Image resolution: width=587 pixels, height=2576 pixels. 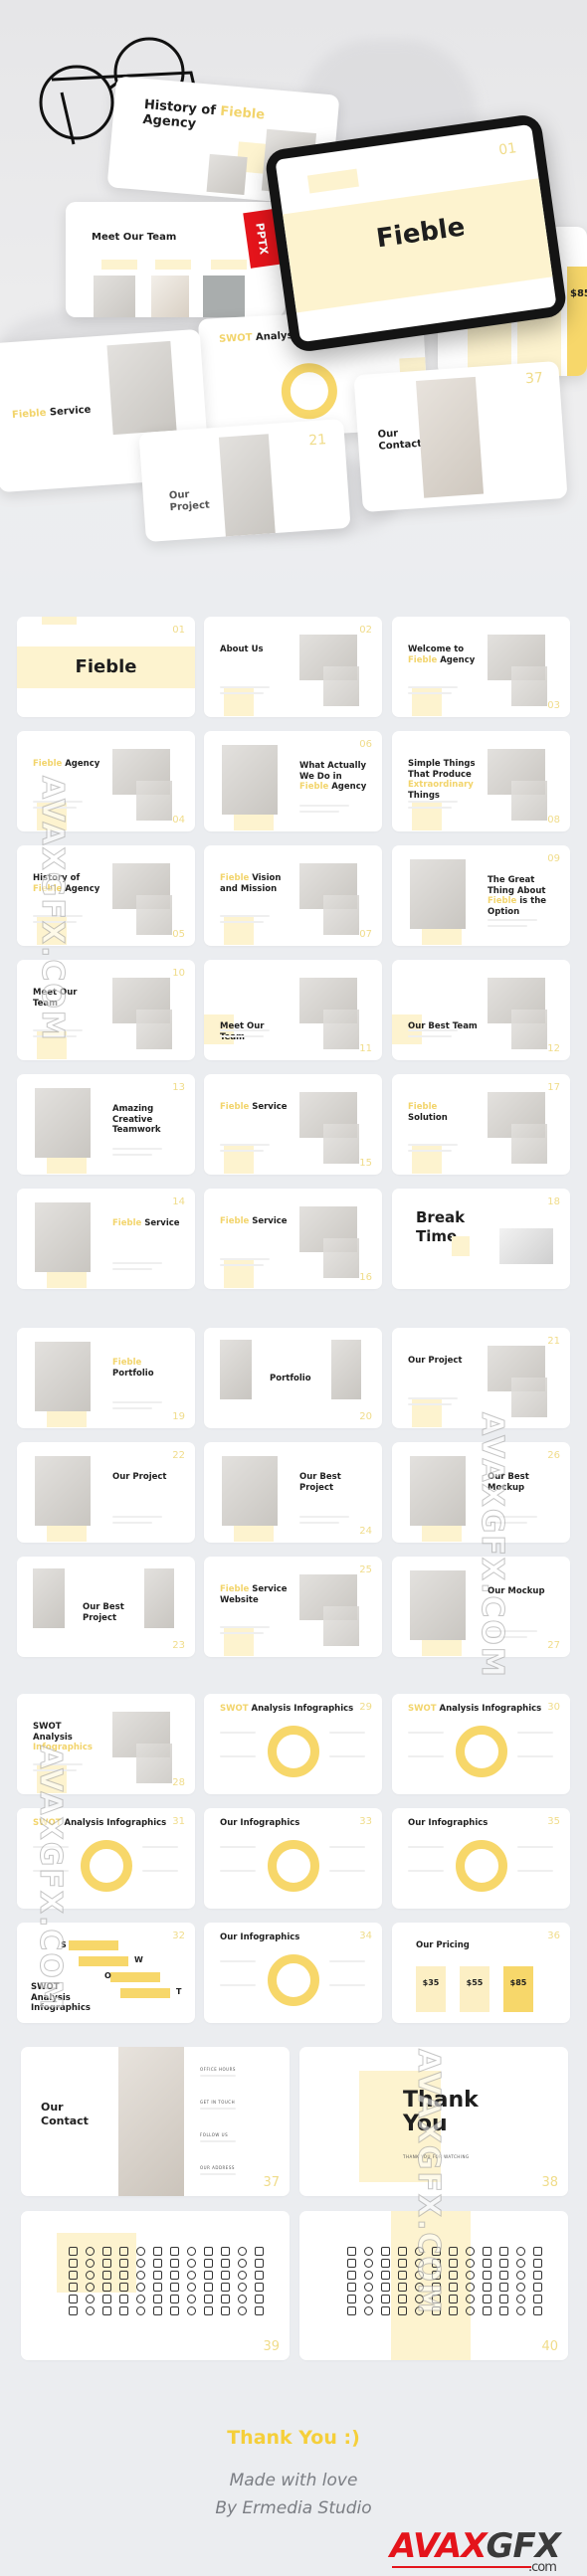 I want to click on slide-number: 23, so click(x=178, y=1645).